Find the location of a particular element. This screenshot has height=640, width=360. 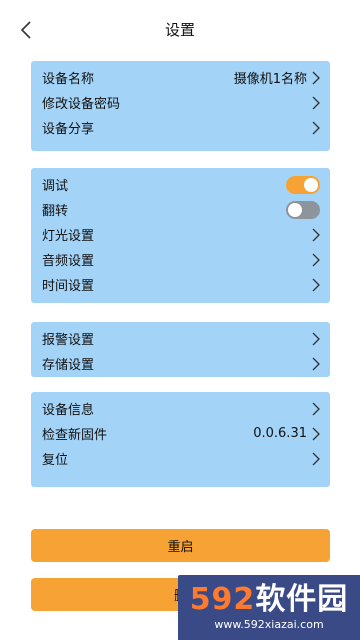

reset-row: 复位 is located at coordinates (181, 458).